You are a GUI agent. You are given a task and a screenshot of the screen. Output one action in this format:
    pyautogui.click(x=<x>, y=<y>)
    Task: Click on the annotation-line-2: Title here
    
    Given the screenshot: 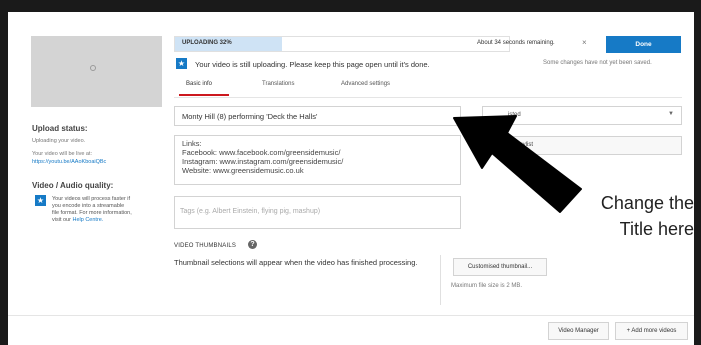 What is the action you would take?
    pyautogui.click(x=656, y=229)
    